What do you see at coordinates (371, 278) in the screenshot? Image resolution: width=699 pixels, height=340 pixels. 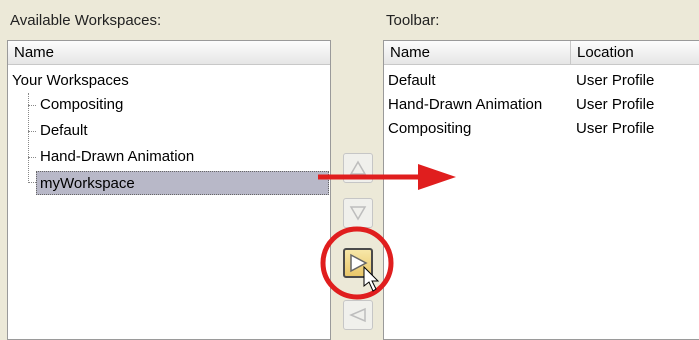 I see `mouse-cursor-icon` at bounding box center [371, 278].